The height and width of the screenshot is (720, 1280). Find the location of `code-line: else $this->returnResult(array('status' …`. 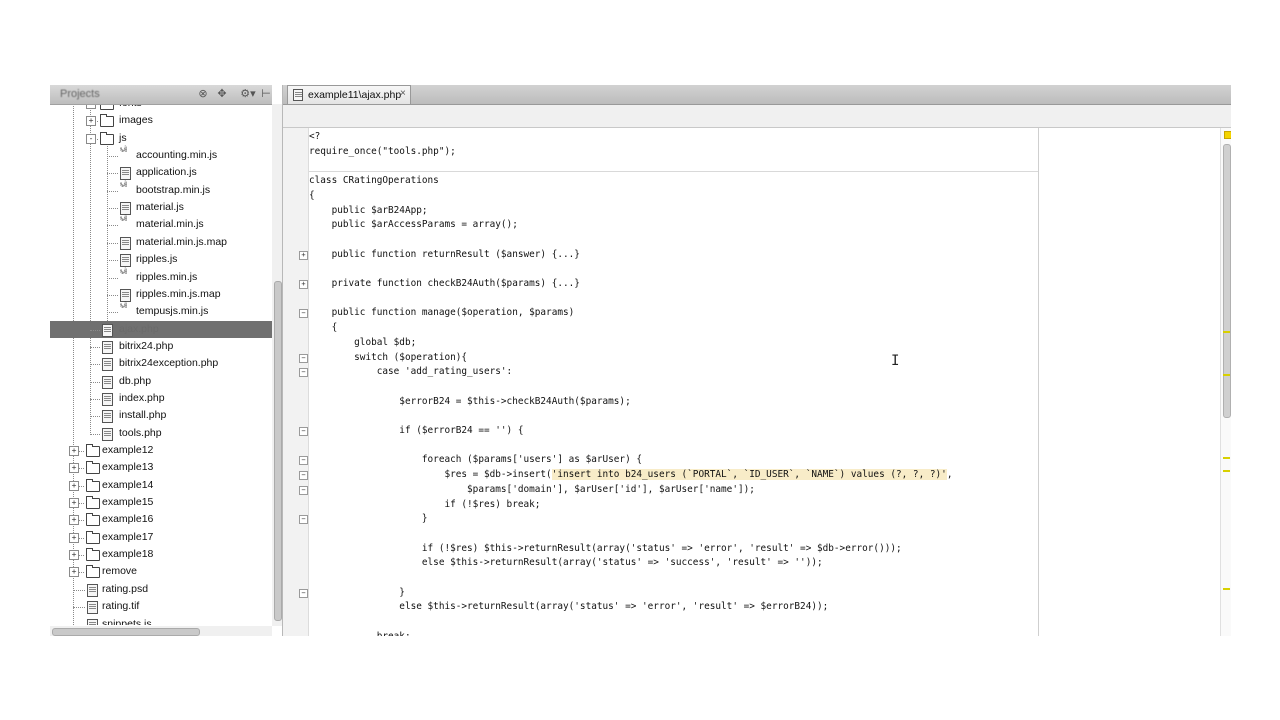

code-line: else $this->returnResult(array('status' … is located at coordinates (566, 563).